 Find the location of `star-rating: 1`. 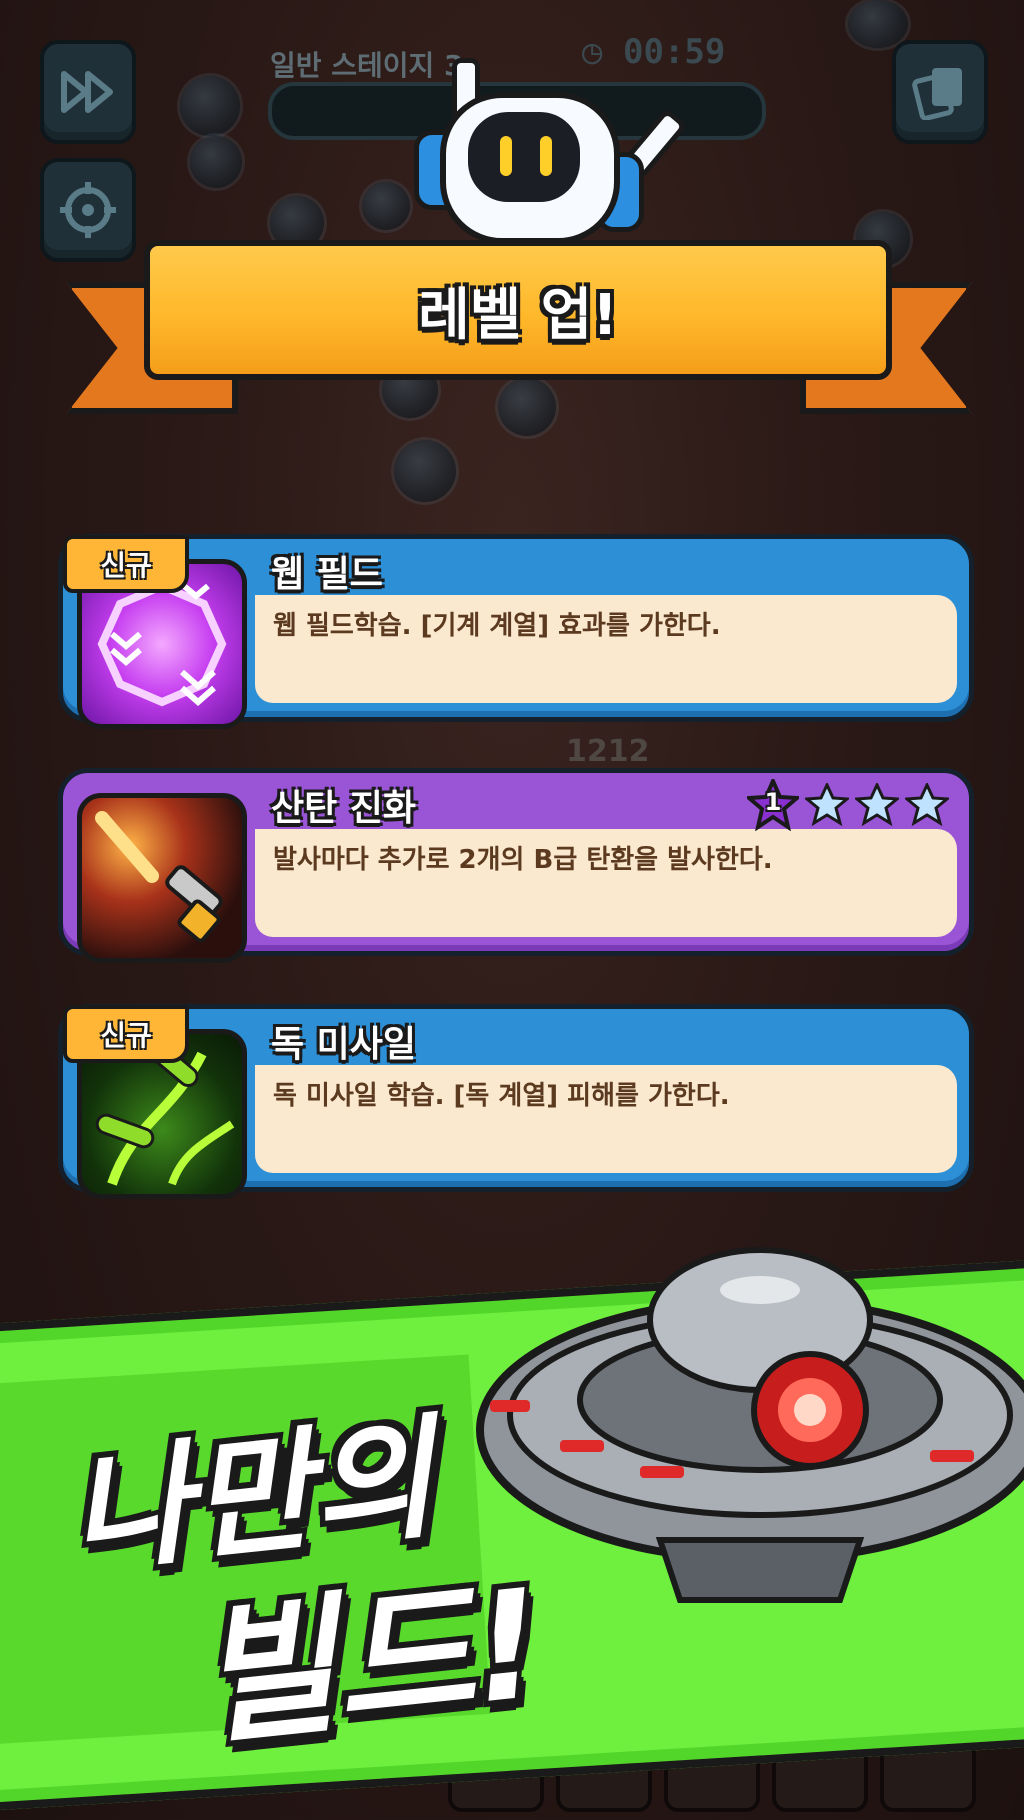

star-rating: 1 is located at coordinates (846, 804).